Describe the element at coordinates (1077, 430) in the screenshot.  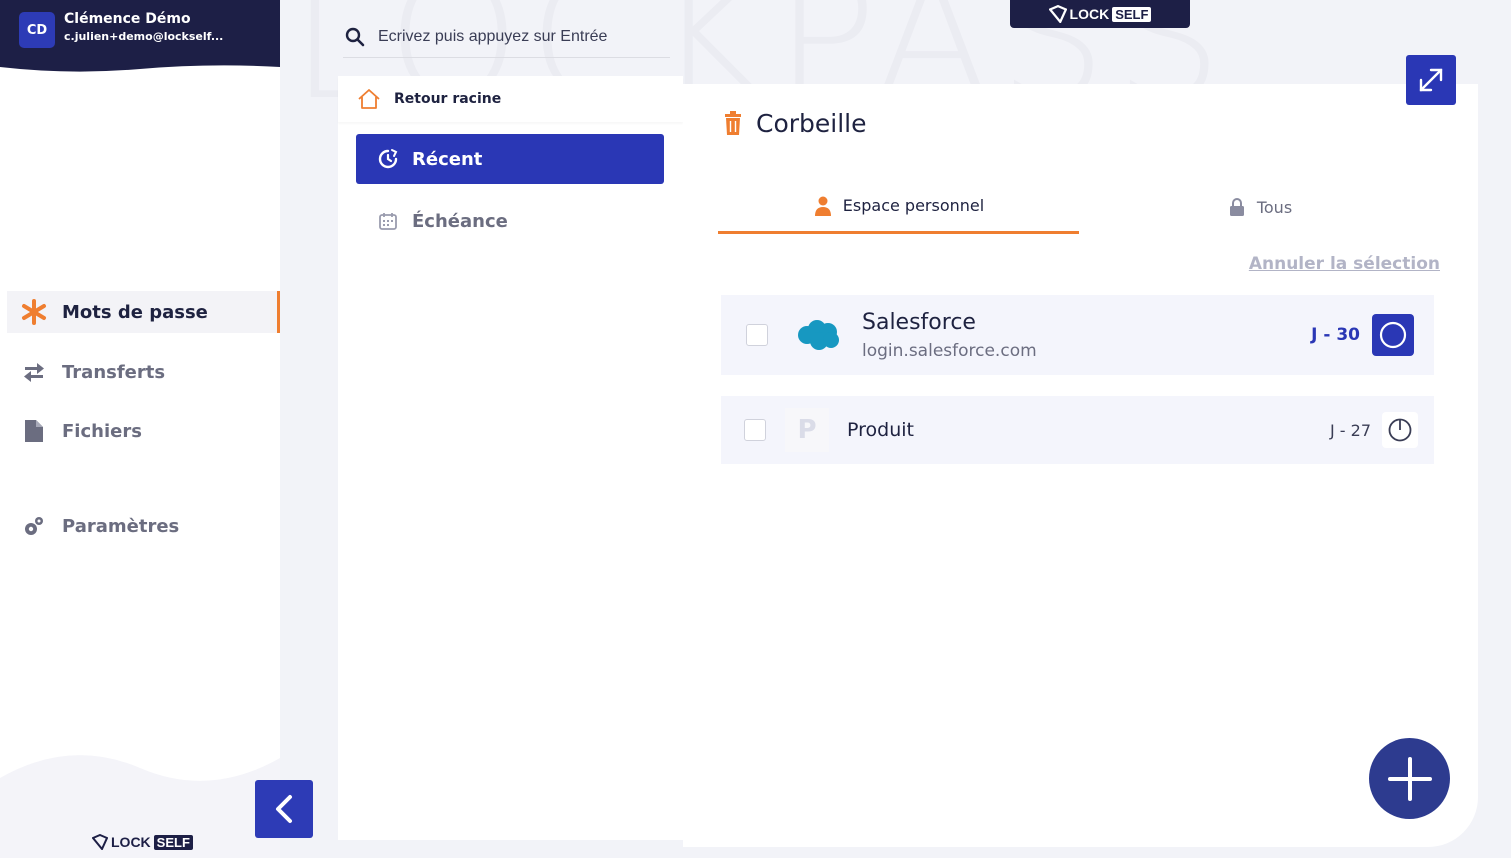
I see `list-item: P Produit J - 27` at that location.